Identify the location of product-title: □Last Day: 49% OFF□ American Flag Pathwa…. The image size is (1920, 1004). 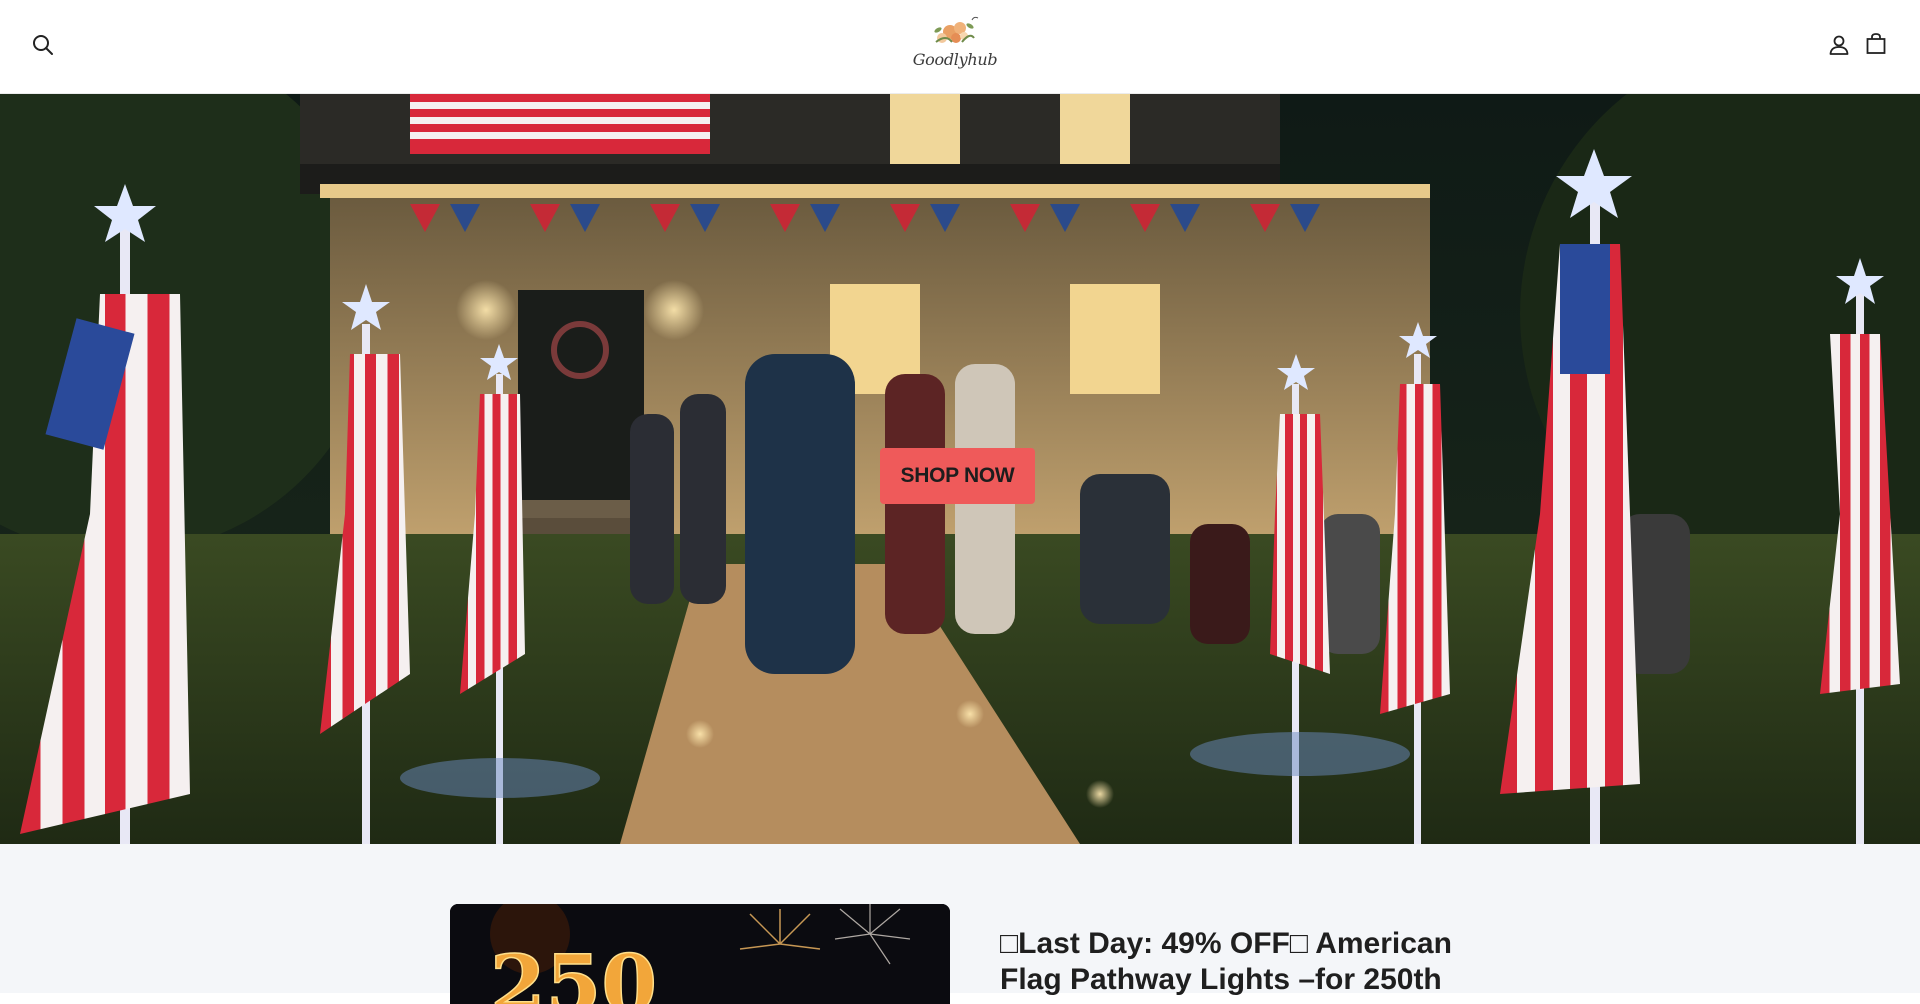
(1226, 961).